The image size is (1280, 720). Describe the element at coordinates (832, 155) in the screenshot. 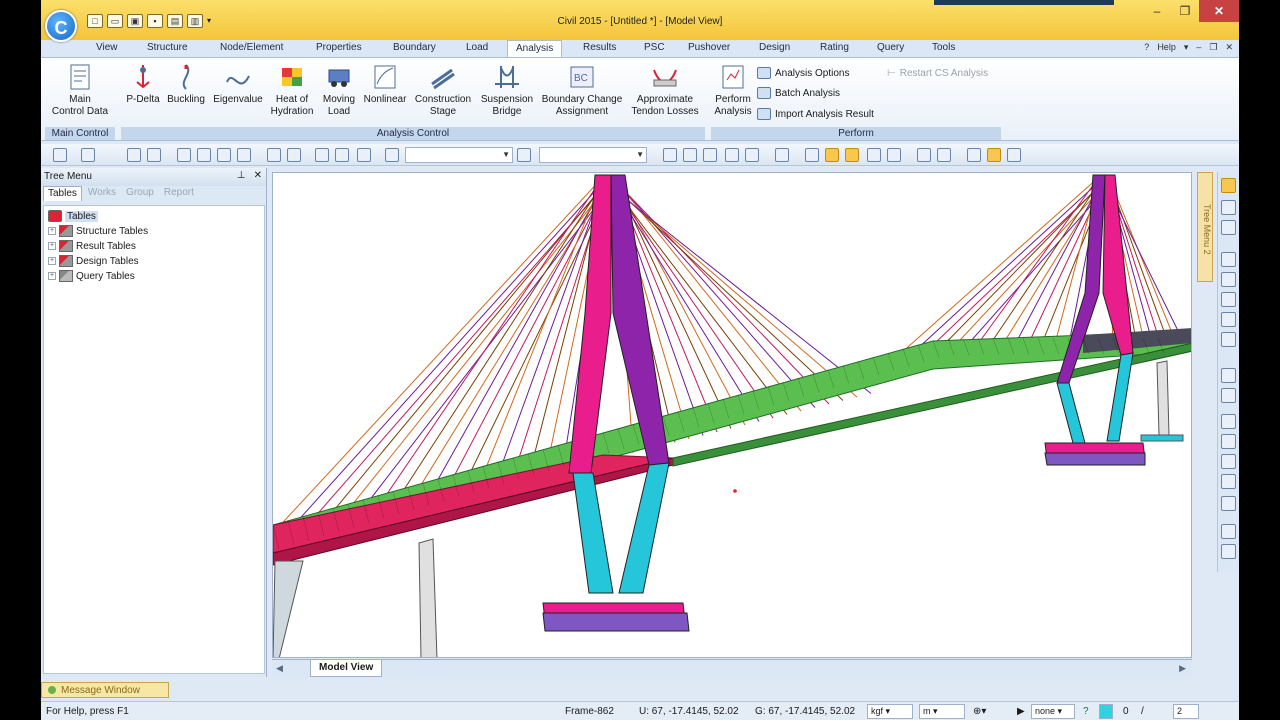

I see `hidden-view-icon` at that location.